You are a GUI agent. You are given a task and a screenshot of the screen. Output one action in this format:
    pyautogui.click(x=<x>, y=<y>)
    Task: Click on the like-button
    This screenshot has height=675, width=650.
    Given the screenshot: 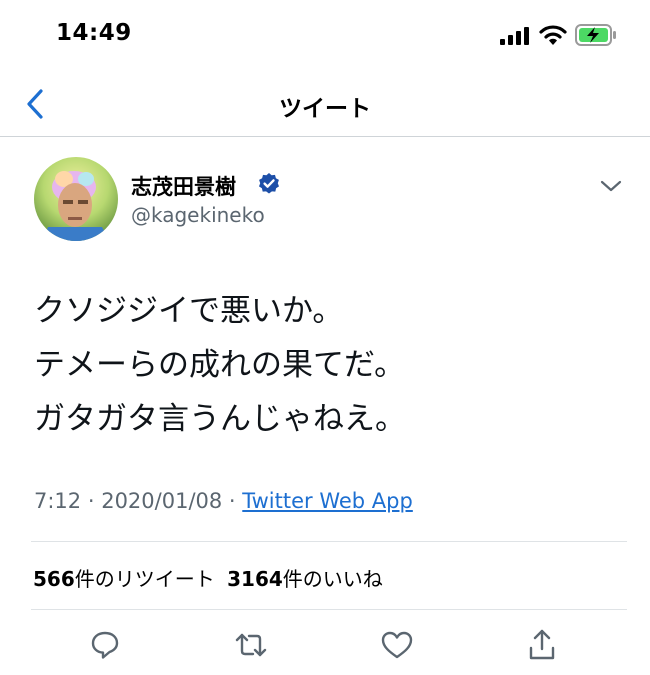 What is the action you would take?
    pyautogui.click(x=397, y=645)
    